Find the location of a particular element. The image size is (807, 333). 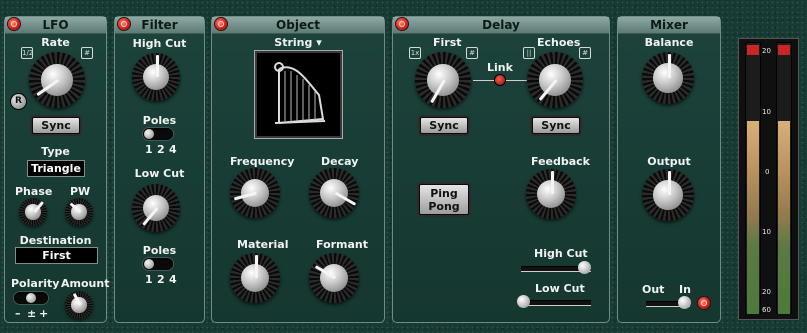

polarity-minus: – is located at coordinates (18, 313).